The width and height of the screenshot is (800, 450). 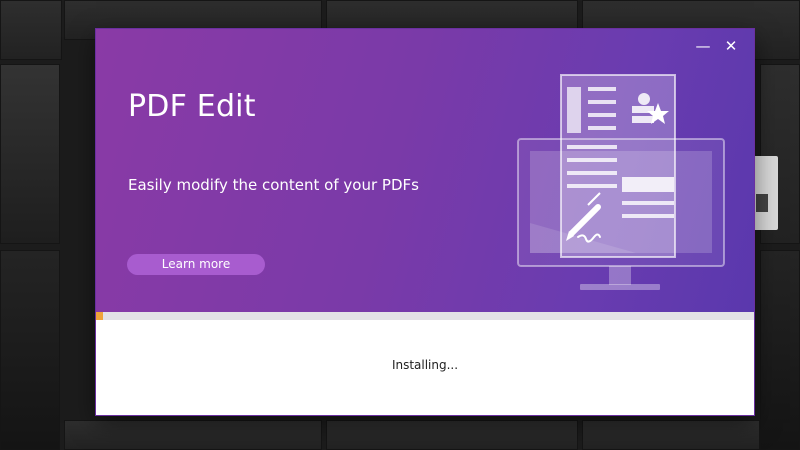 I want to click on close-button: ✕, so click(x=731, y=46).